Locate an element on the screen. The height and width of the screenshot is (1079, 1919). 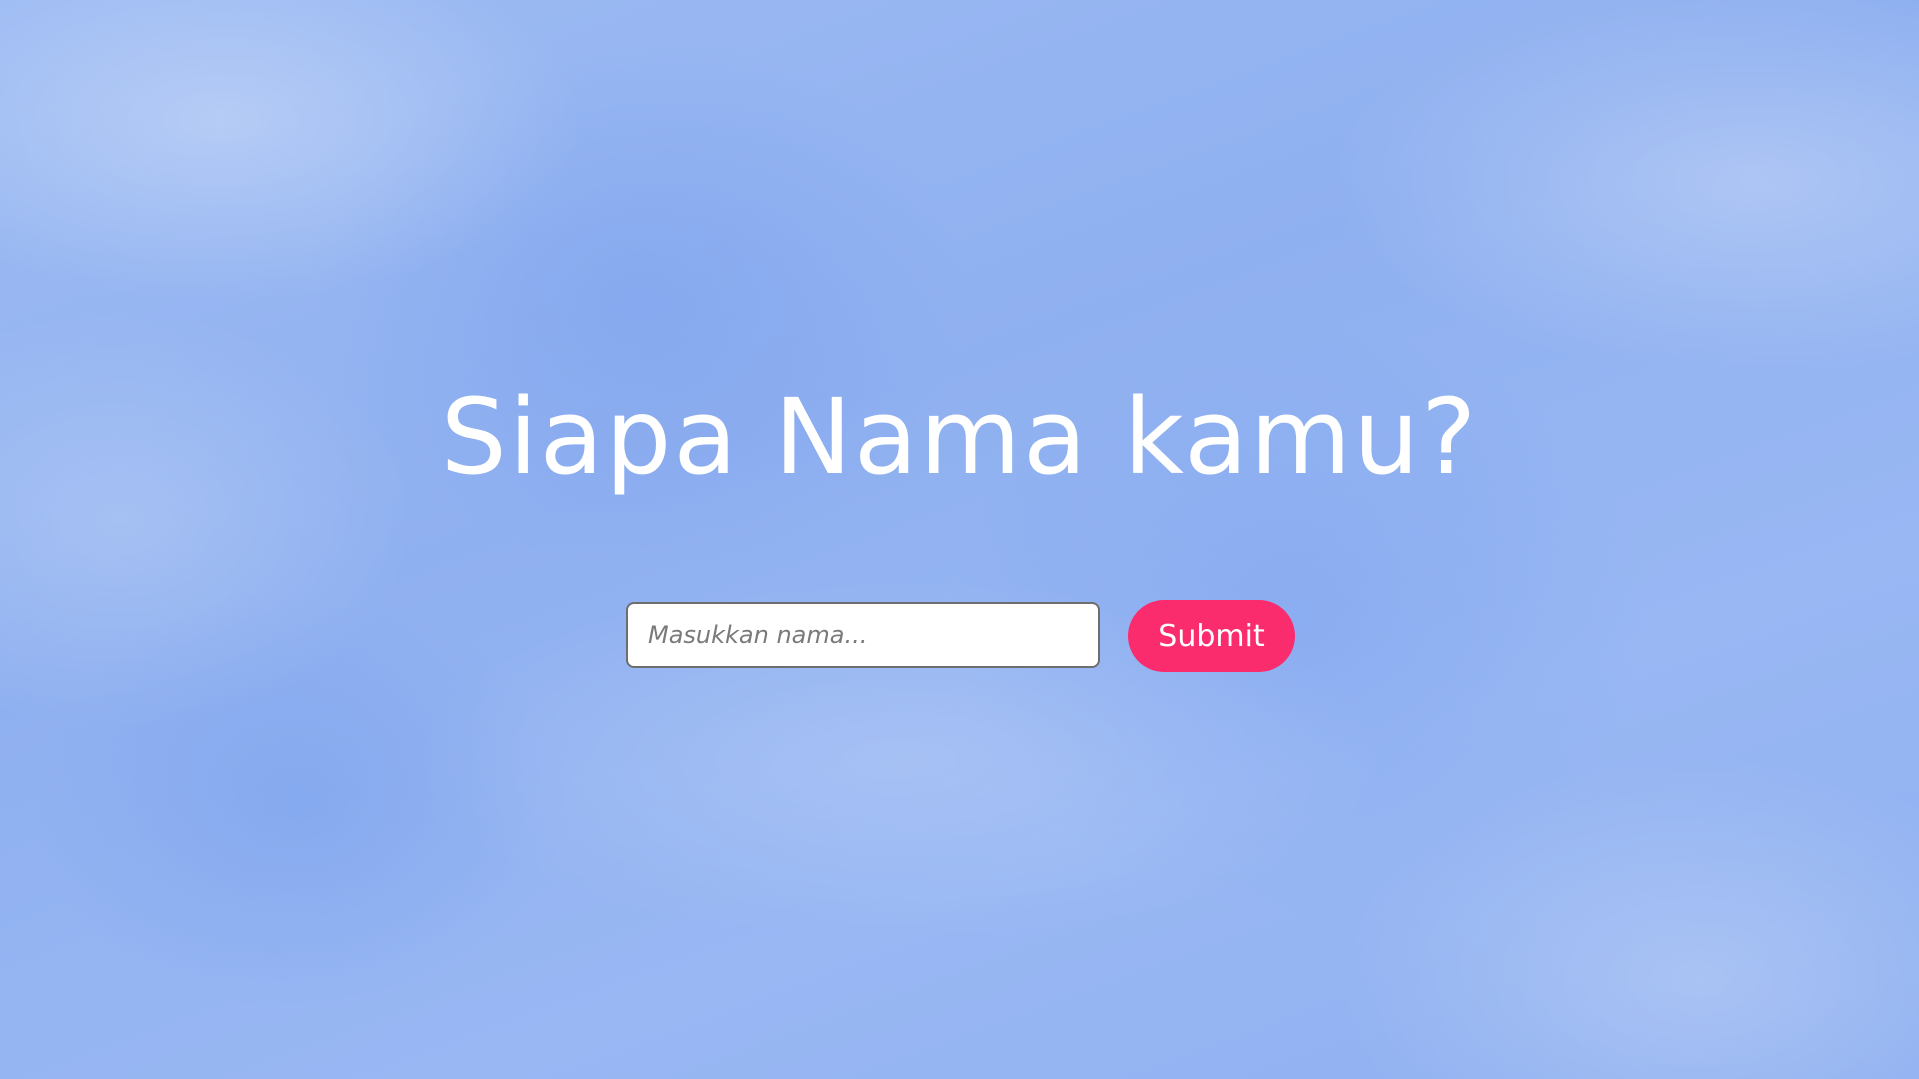
page-title: Siapa Nama kamu? is located at coordinates (959, 437).